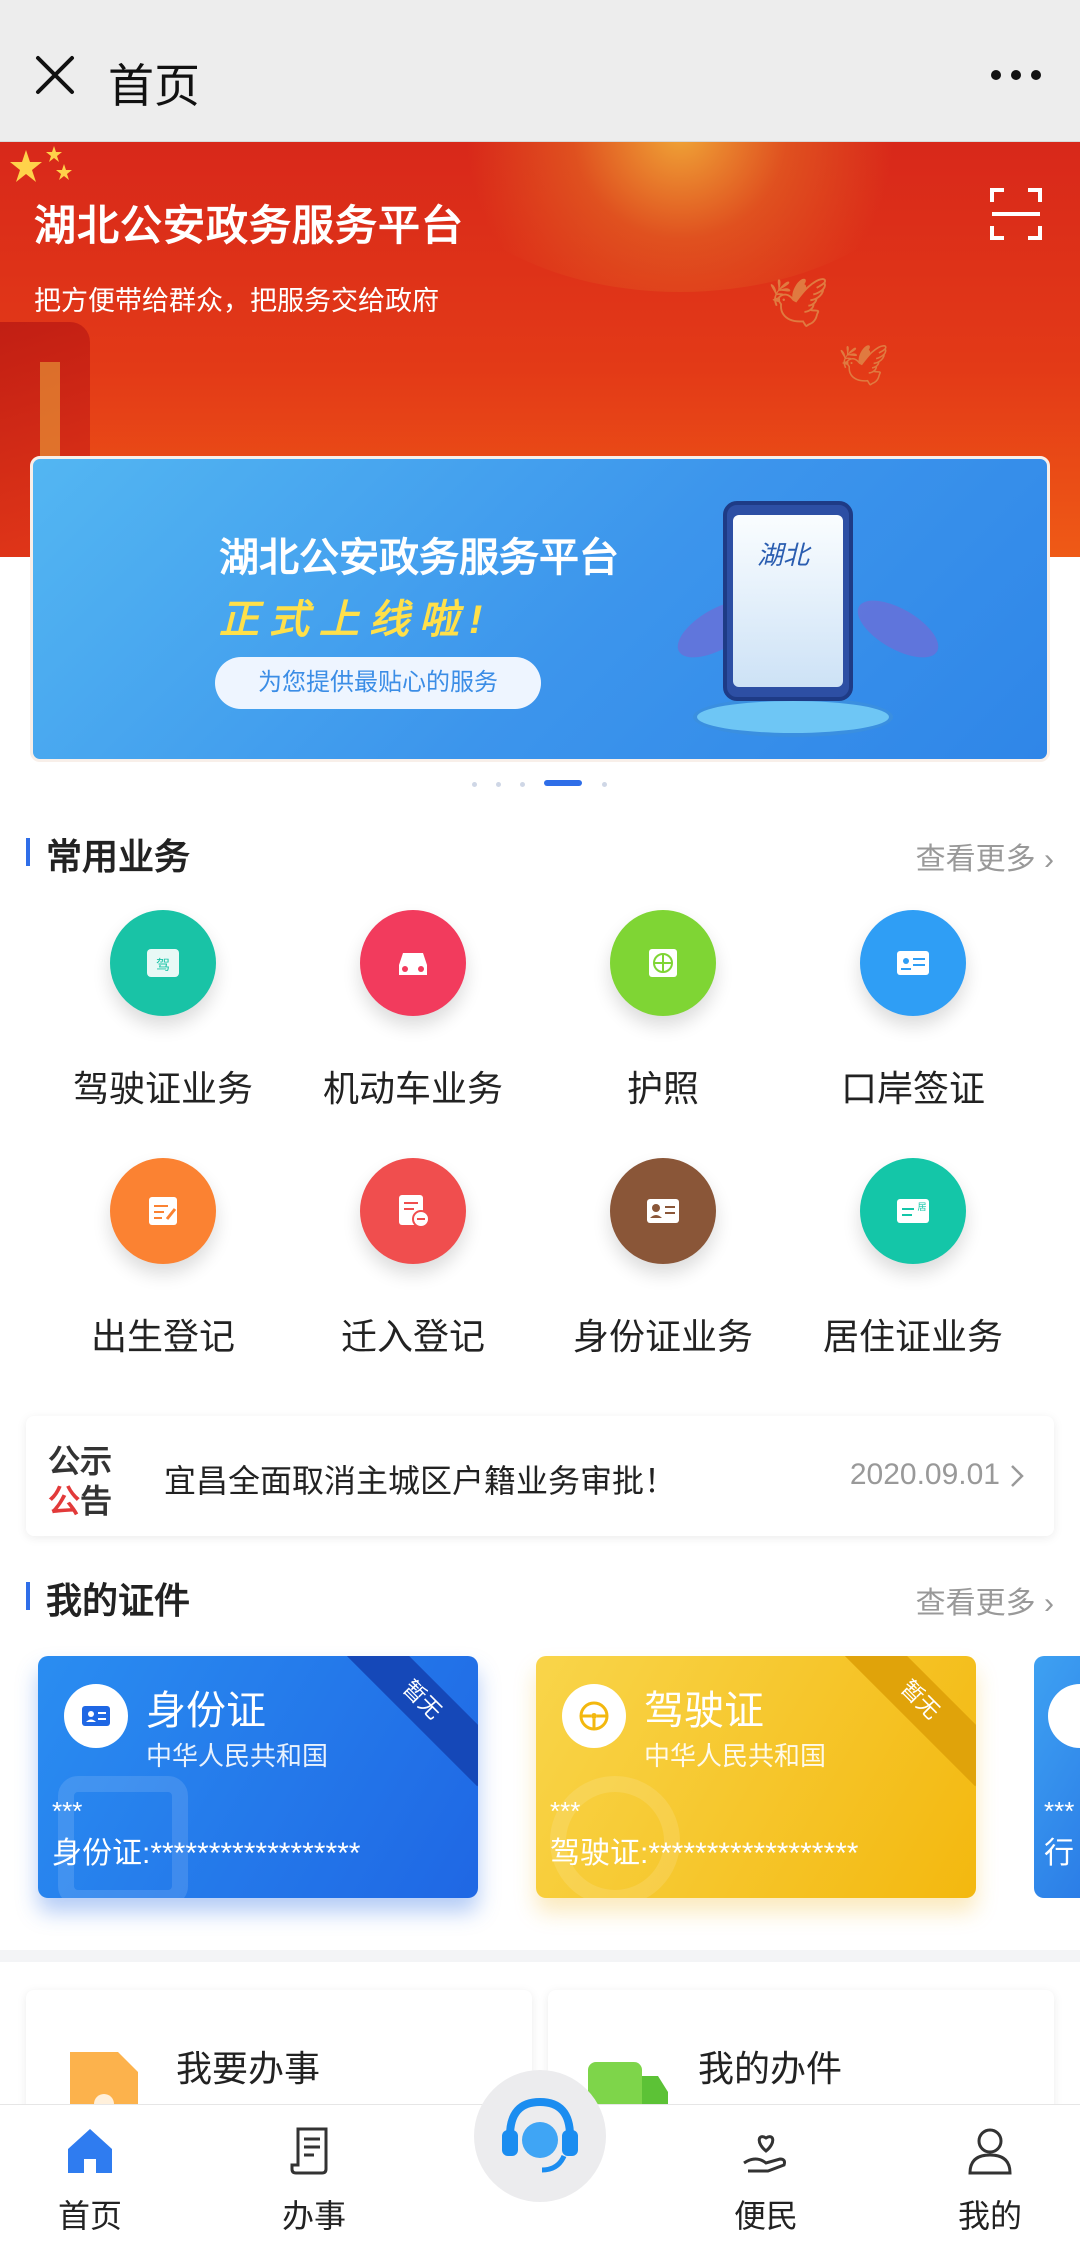  Describe the element at coordinates (163, 1020) in the screenshot. I see `service-driver-license: 驾 驾驶证业务` at that location.